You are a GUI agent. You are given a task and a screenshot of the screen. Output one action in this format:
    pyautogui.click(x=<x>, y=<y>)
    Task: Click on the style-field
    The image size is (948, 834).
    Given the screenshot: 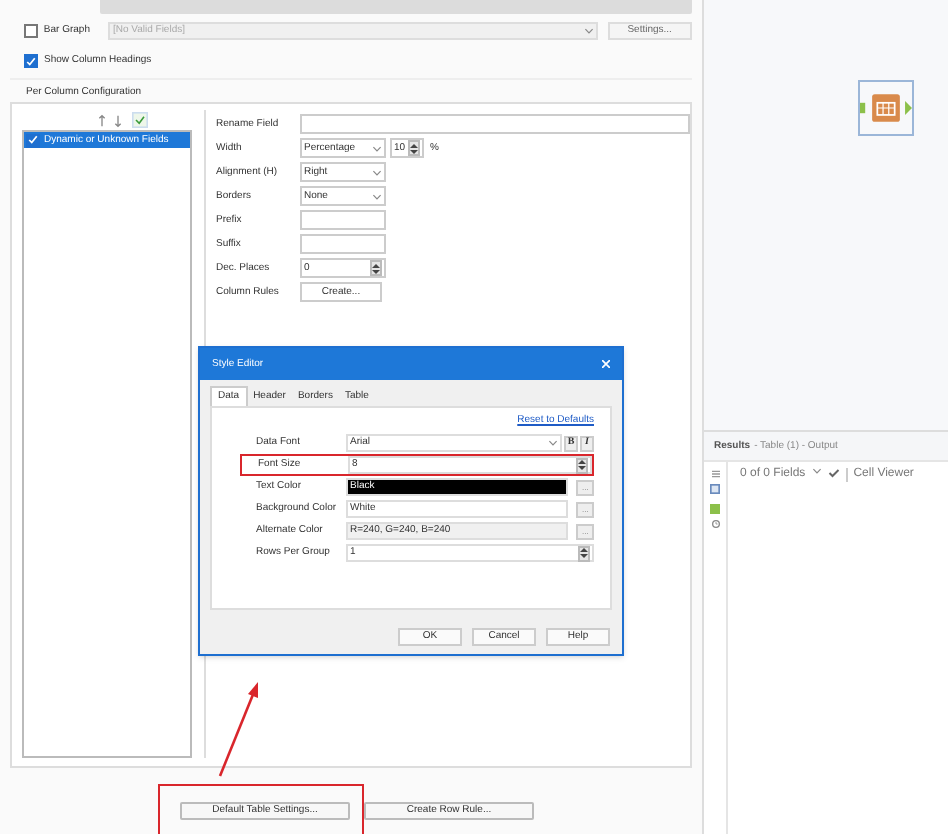 What is the action you would take?
    pyautogui.click(x=396, y=7)
    